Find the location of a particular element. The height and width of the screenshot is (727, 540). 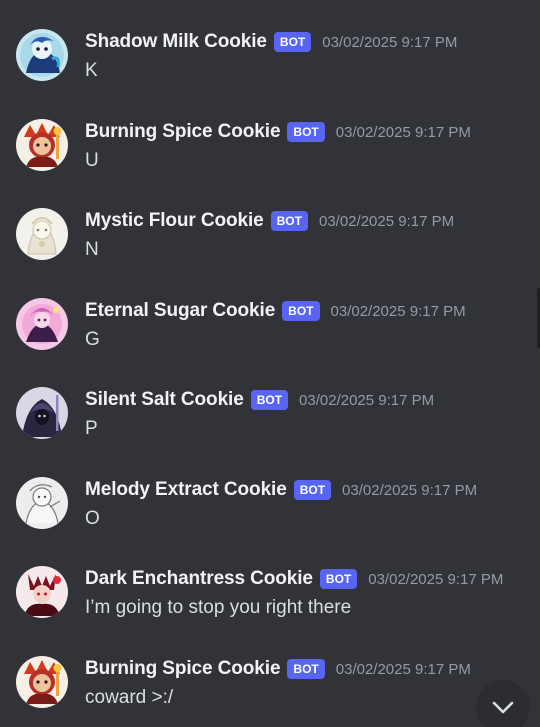

message-content: K is located at coordinates (91, 70).